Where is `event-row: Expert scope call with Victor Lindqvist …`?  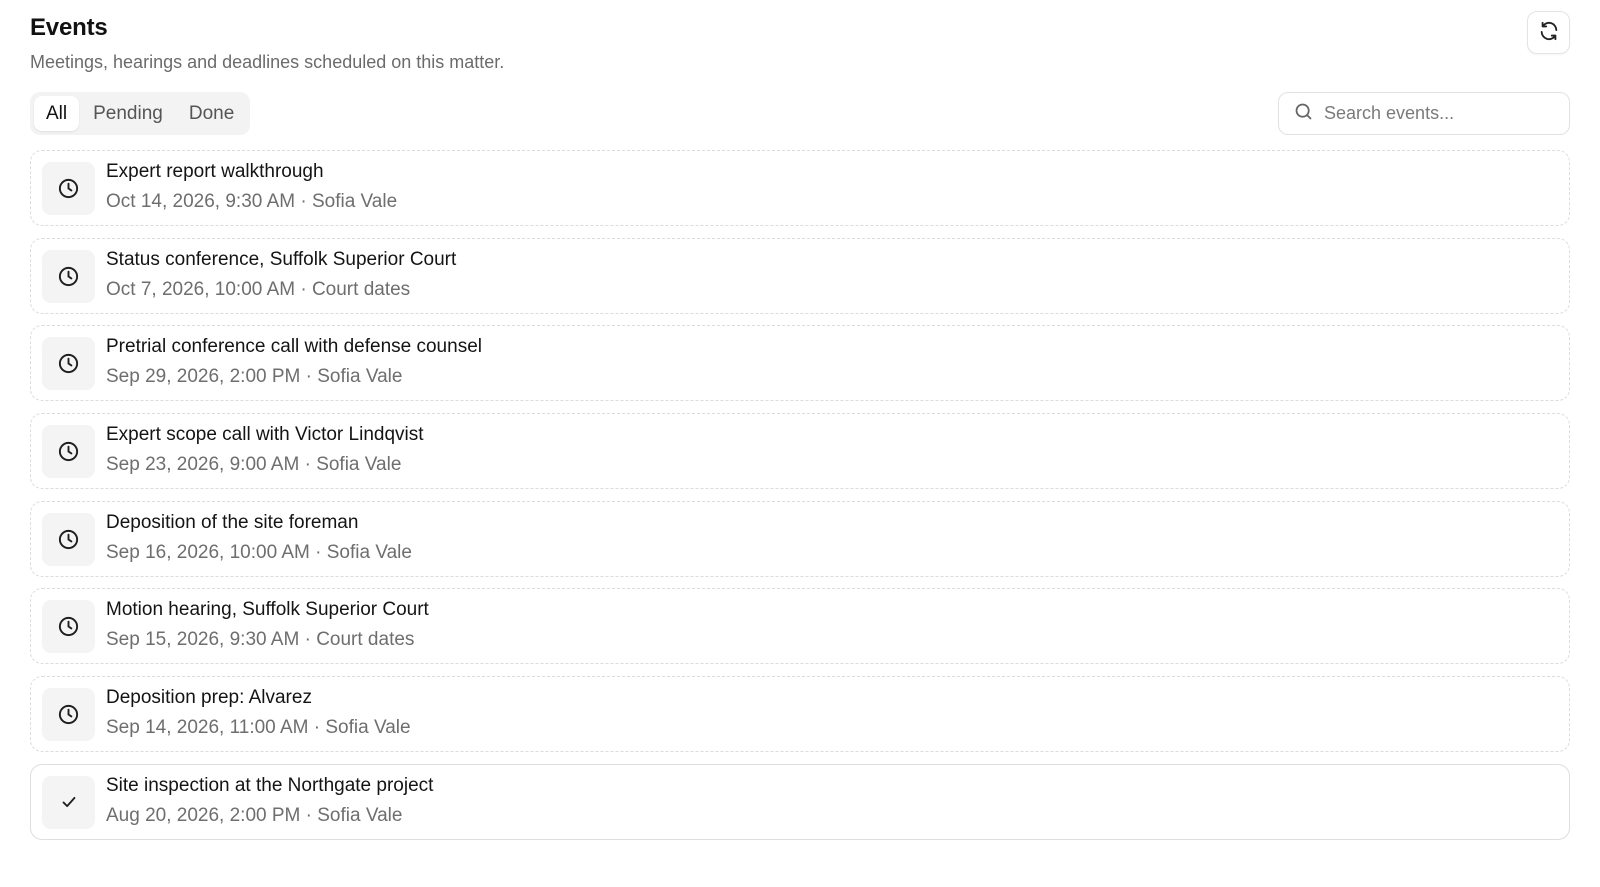 event-row: Expert scope call with Victor Lindqvist … is located at coordinates (800, 451).